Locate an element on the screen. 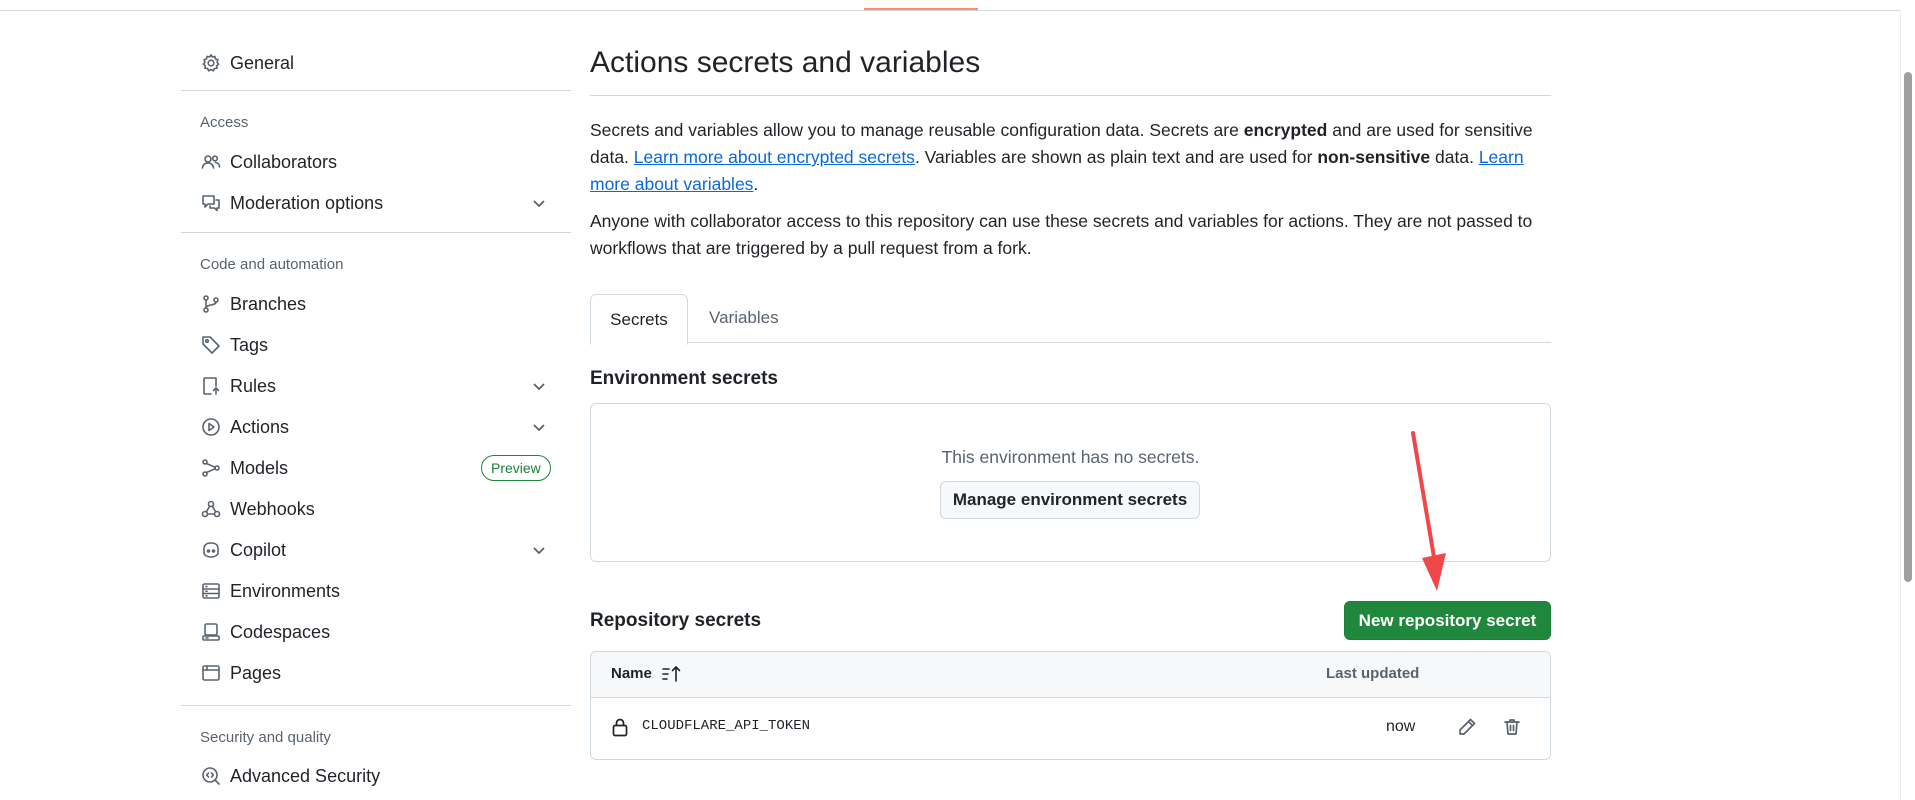 The image size is (1915, 800). sort-ascending-icon is located at coordinates (672, 674).